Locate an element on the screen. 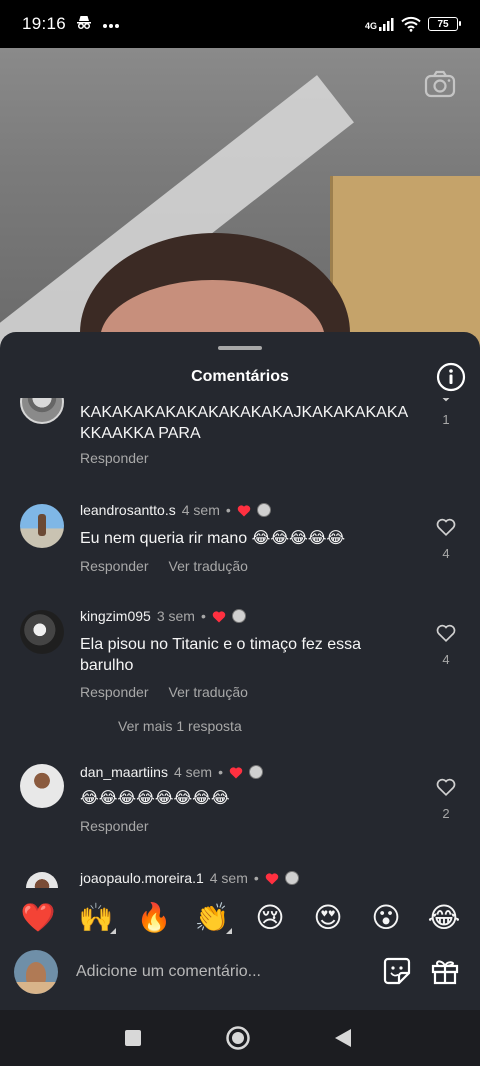 The height and width of the screenshot is (1066, 480). info-icon is located at coordinates (451, 377).